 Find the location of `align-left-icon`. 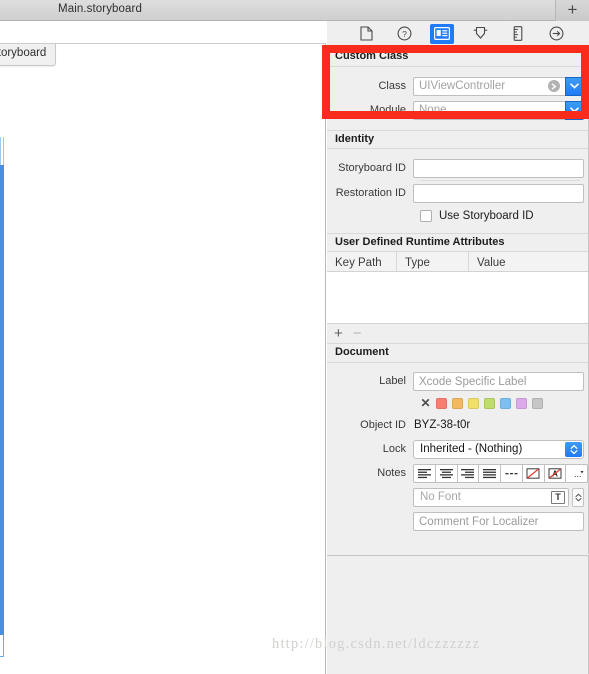

align-left-icon is located at coordinates (424, 473).